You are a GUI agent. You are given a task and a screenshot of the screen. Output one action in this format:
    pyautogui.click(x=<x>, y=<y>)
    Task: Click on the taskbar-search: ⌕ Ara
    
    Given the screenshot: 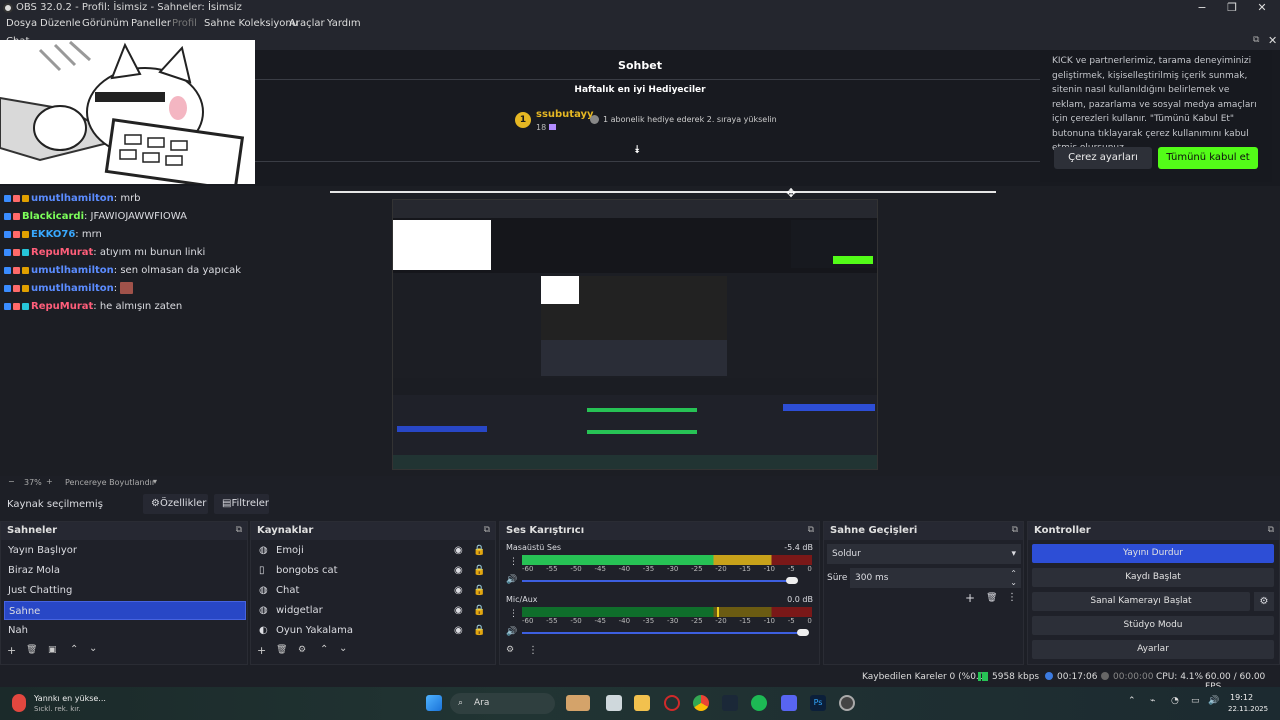 What is the action you would take?
    pyautogui.click(x=502, y=703)
    